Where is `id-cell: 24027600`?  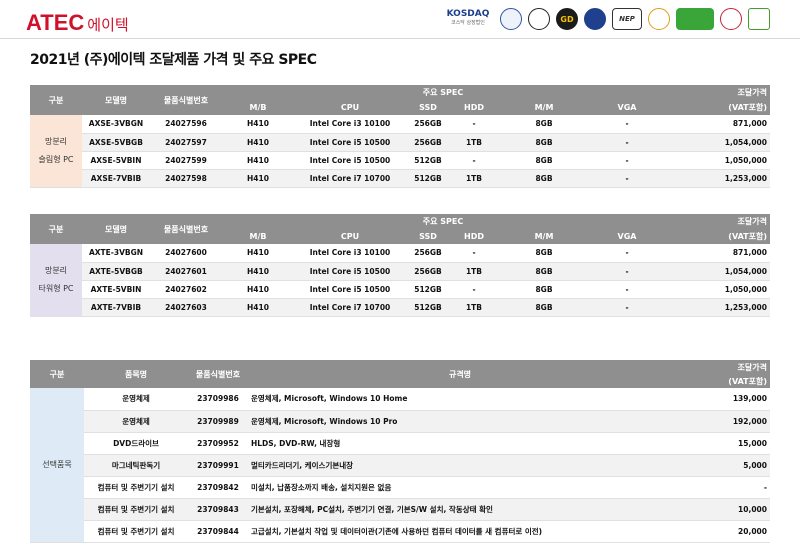 id-cell: 24027600 is located at coordinates (186, 253).